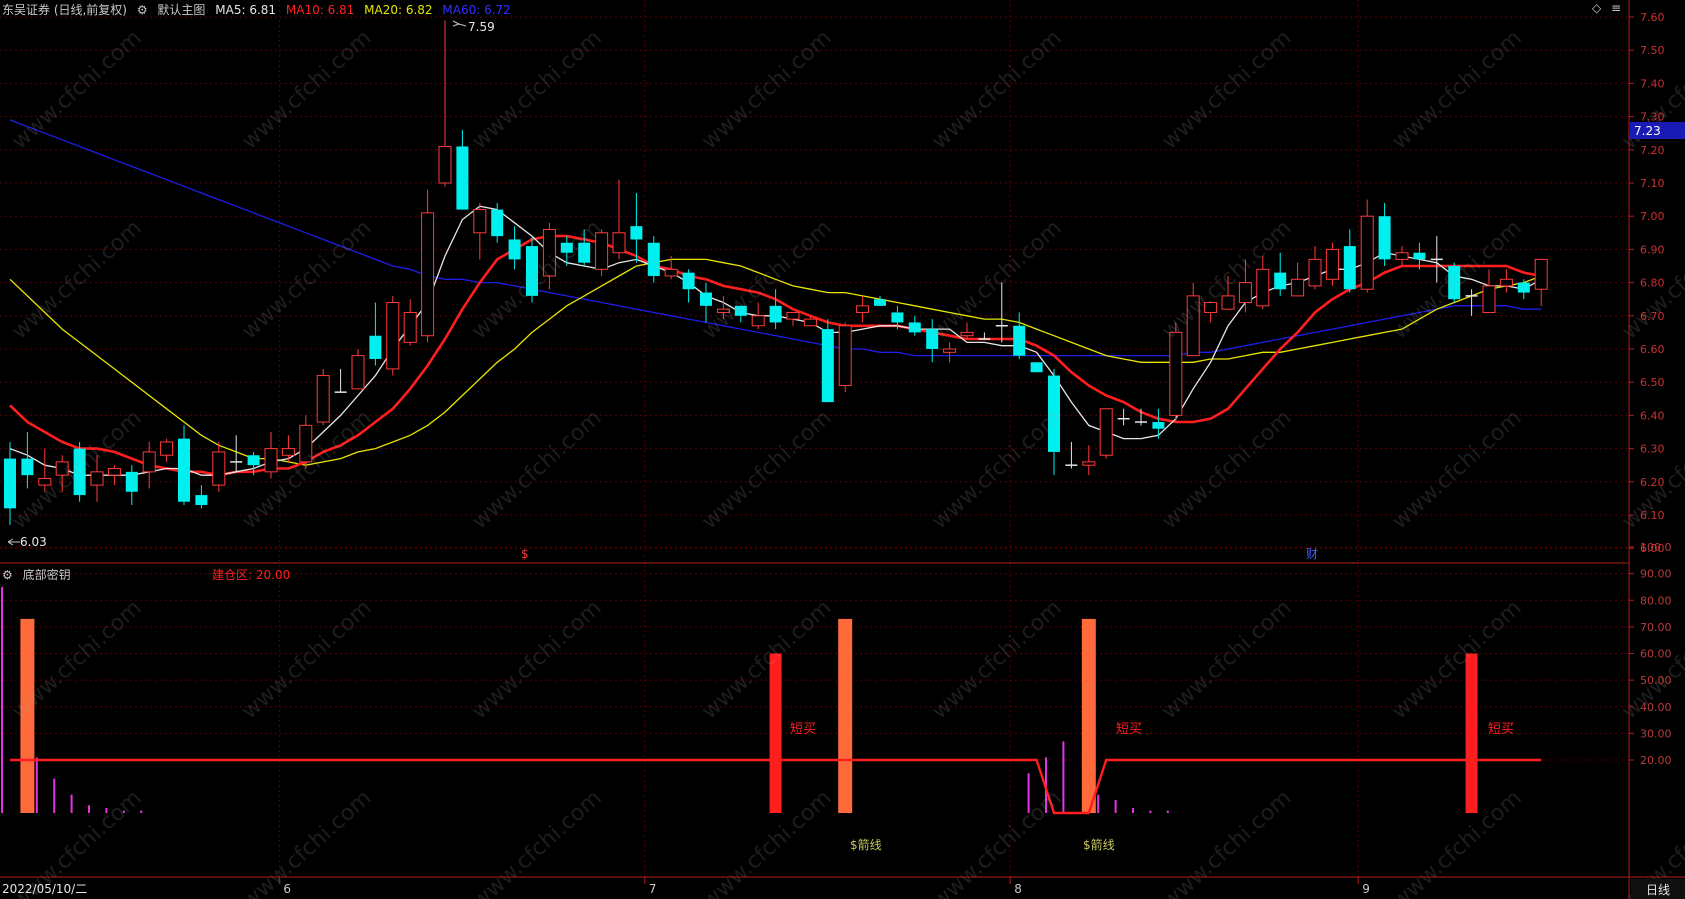 This screenshot has width=1685, height=899. I want to click on ma10-value: MA10: 6.81, so click(320, 10).